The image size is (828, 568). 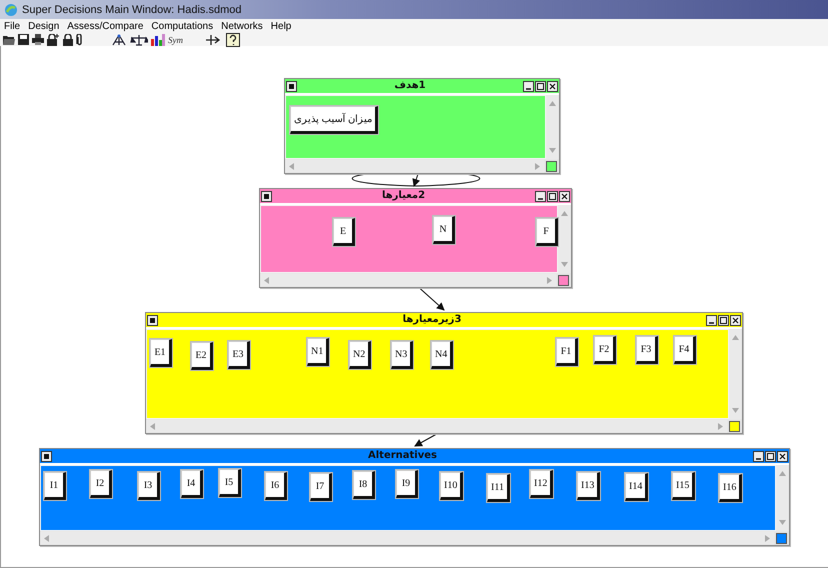 I want to click on node-button: میزان آسیب پذیری, so click(x=334, y=120).